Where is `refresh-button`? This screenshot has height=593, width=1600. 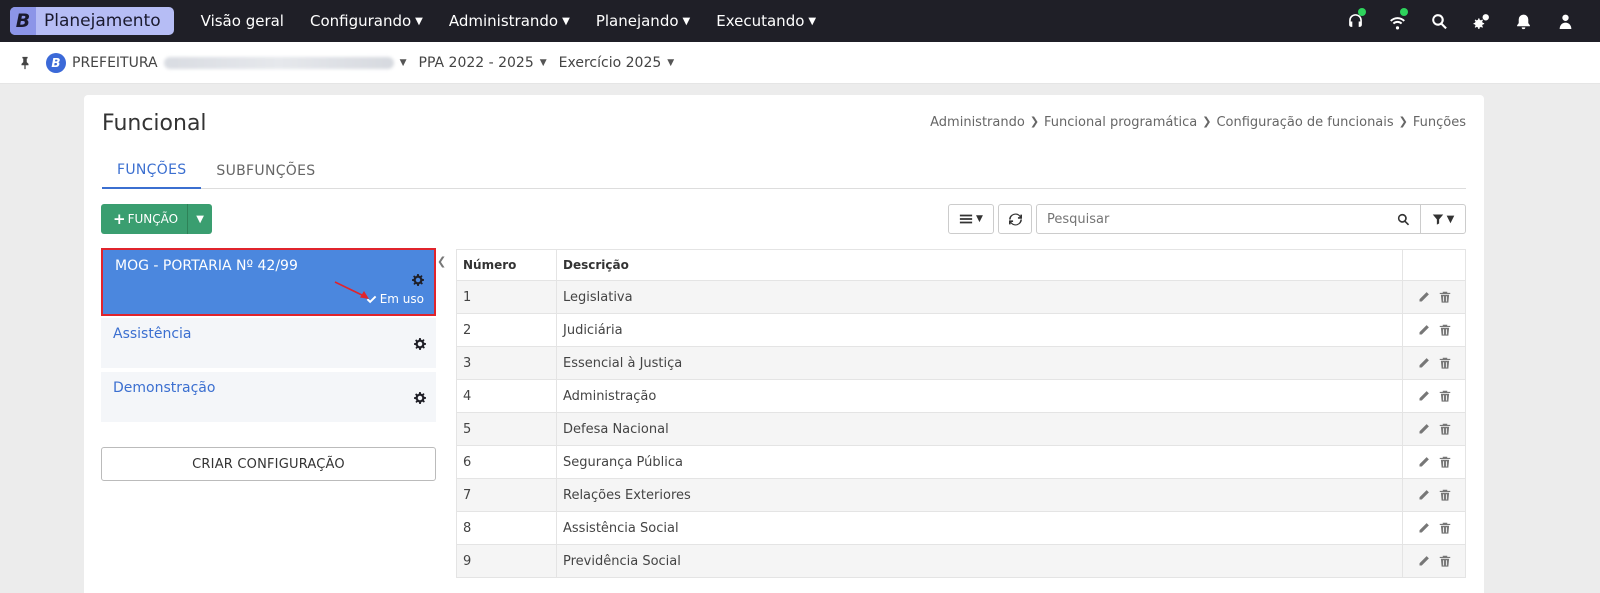
refresh-button is located at coordinates (1015, 219).